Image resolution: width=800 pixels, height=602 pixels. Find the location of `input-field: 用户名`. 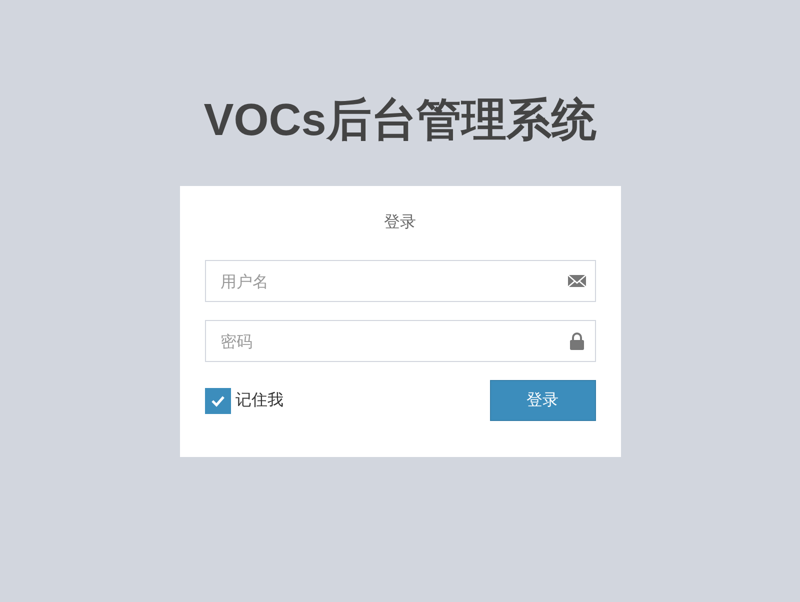

input-field: 用户名 is located at coordinates (400, 281).